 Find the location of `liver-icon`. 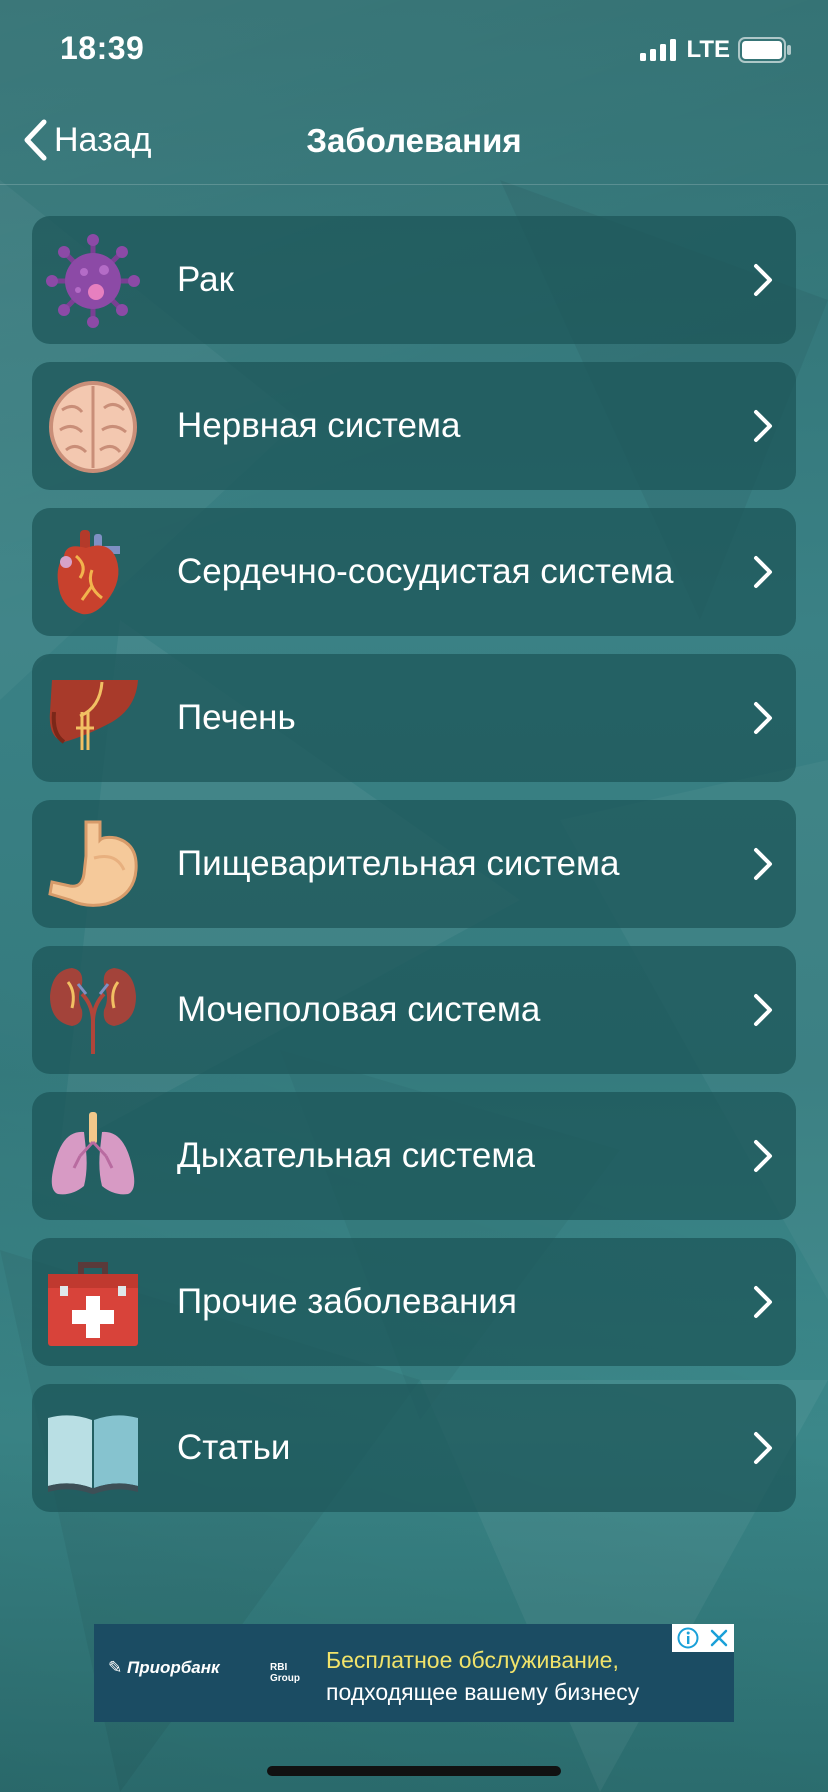

liver-icon is located at coordinates (93, 715).